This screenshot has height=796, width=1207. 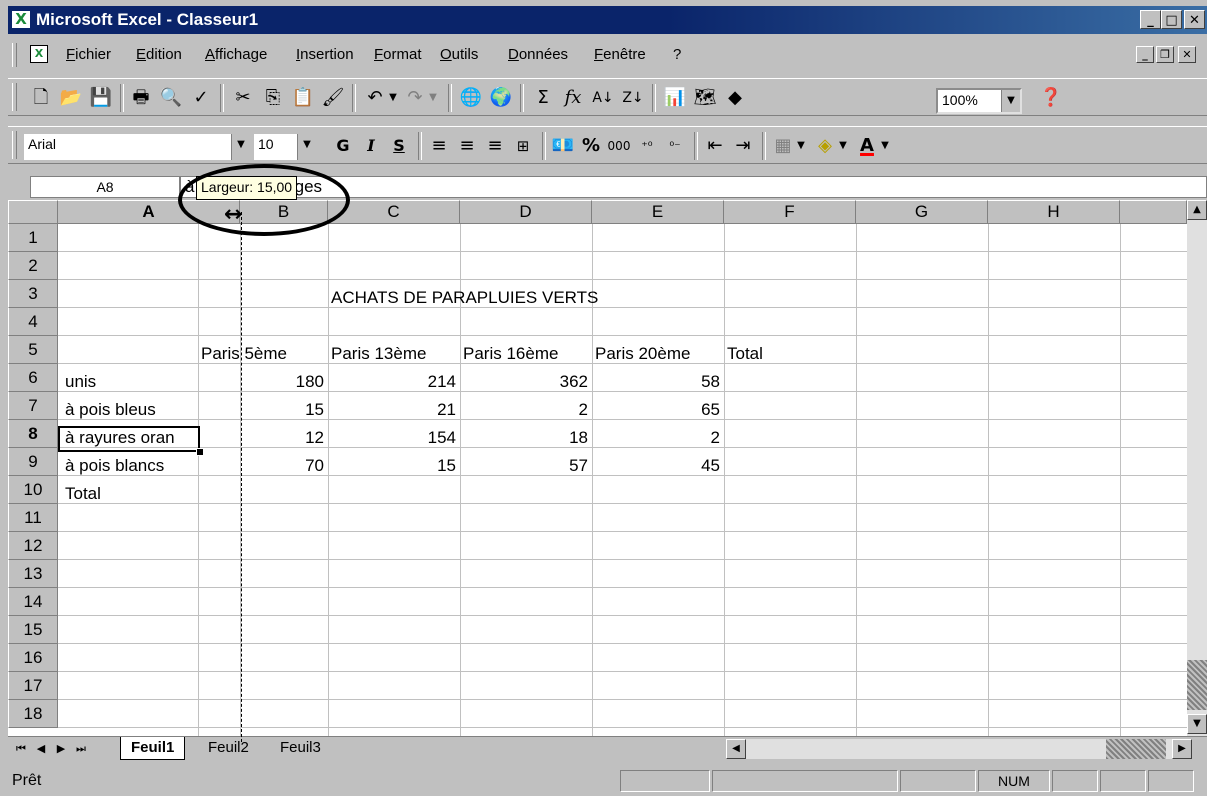 What do you see at coordinates (33, 602) in the screenshot?
I see `row-header: 14` at bounding box center [33, 602].